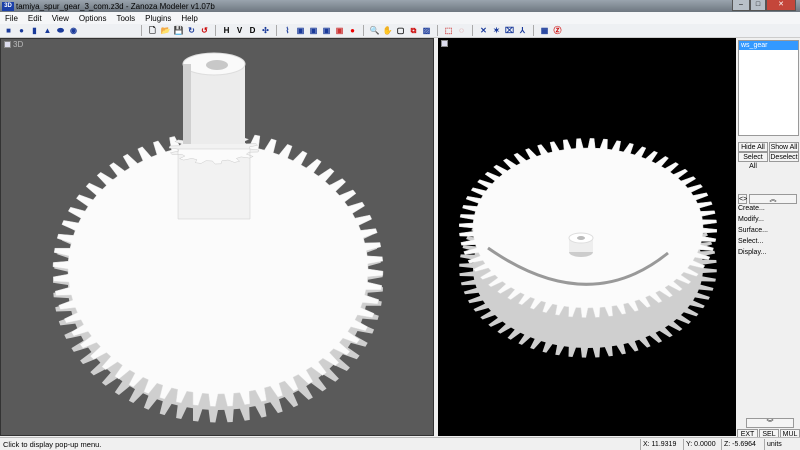 This screenshot has height=450, width=800. I want to click on cube-view-4-icon: ▣, so click(339, 30).